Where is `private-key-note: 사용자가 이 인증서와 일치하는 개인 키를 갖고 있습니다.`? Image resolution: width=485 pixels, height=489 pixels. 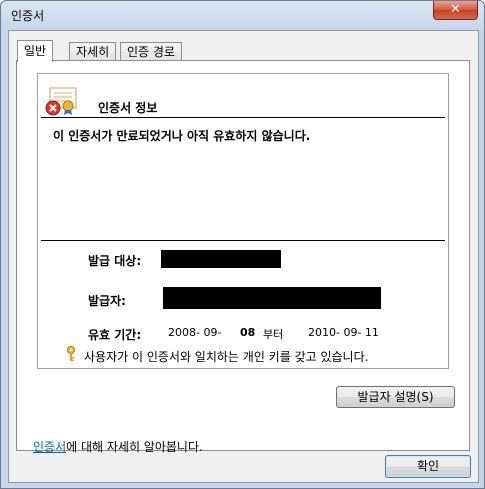
private-key-note: 사용자가 이 인증서와 일치하는 개인 키를 갖고 있습니다. is located at coordinates (226, 357).